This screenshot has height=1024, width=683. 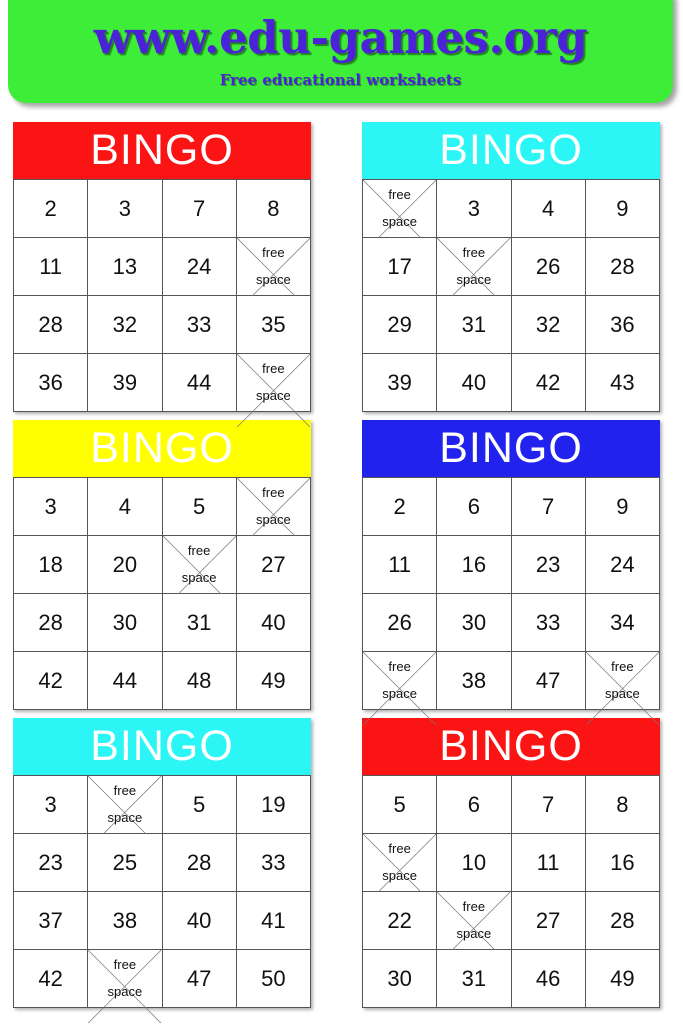 What do you see at coordinates (51, 565) in the screenshot?
I see `bingo-number-cell: 18` at bounding box center [51, 565].